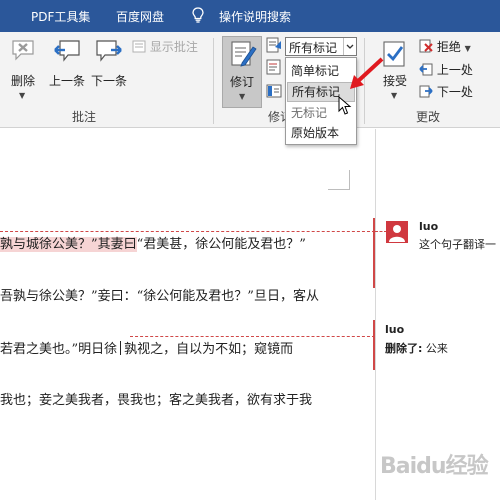 This screenshot has width=500, height=500. I want to click on track-changes-icon, so click(244, 54).